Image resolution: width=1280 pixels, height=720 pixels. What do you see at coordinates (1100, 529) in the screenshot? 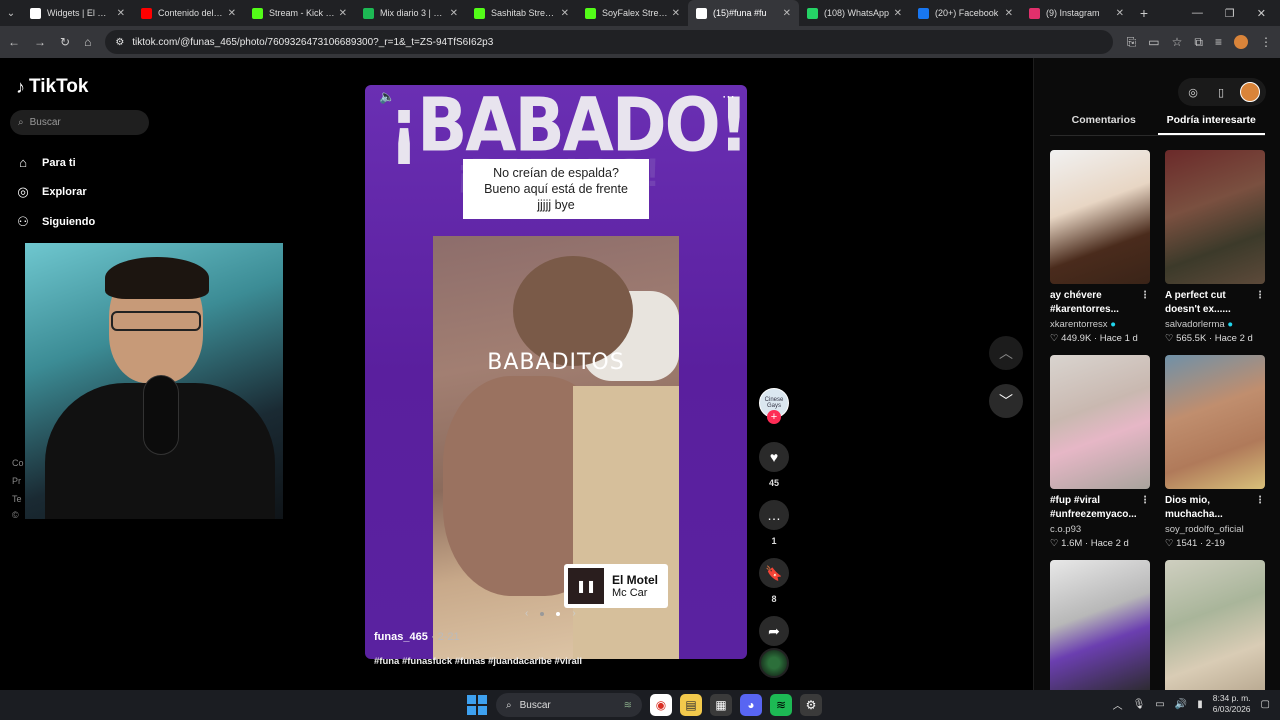
I see `card-user: c.o.p93` at bounding box center [1100, 529].